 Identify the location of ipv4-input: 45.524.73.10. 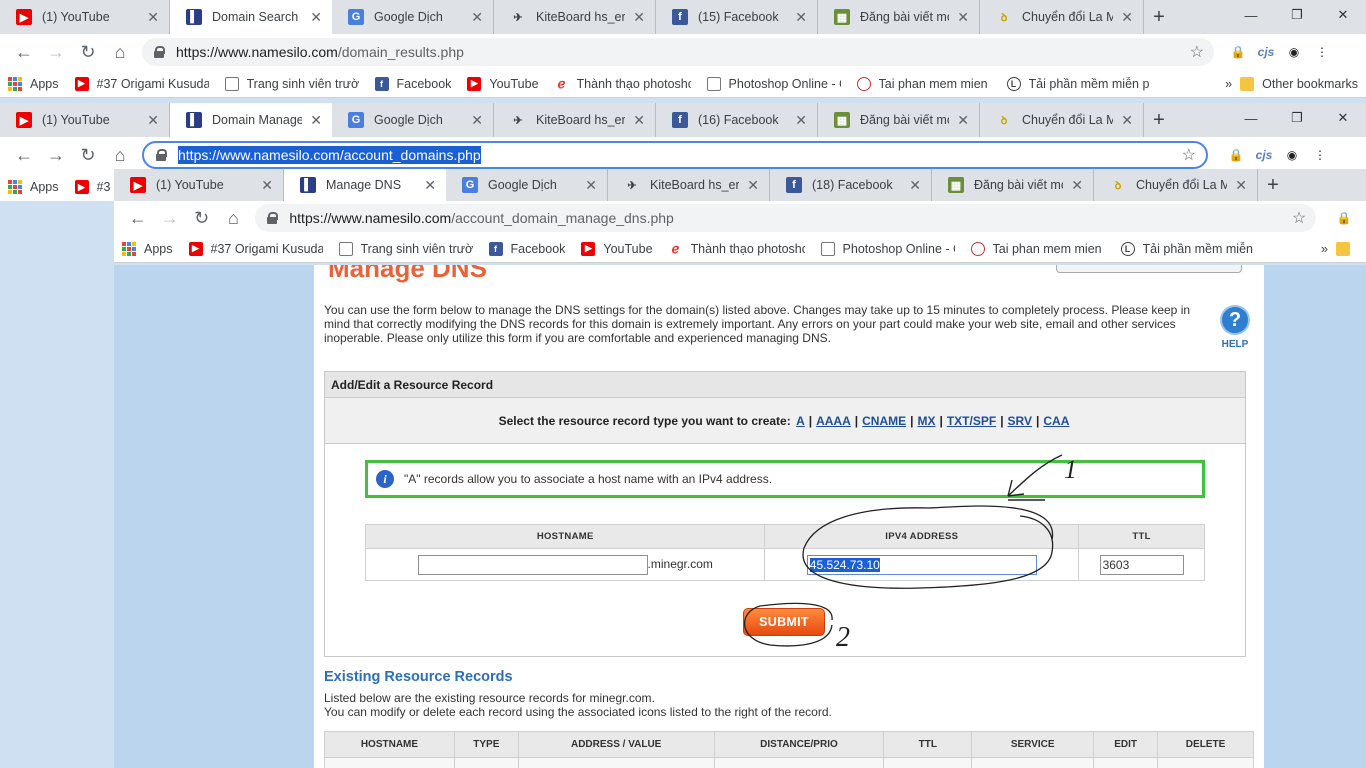
(921, 564).